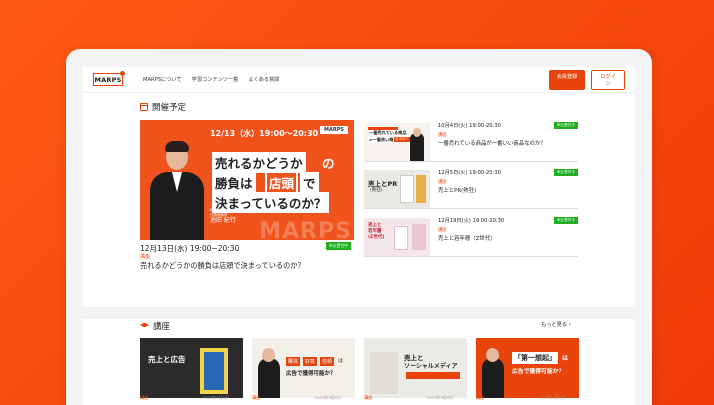  What do you see at coordinates (567, 79) in the screenshot?
I see `register-button: 会員登録` at bounding box center [567, 79].